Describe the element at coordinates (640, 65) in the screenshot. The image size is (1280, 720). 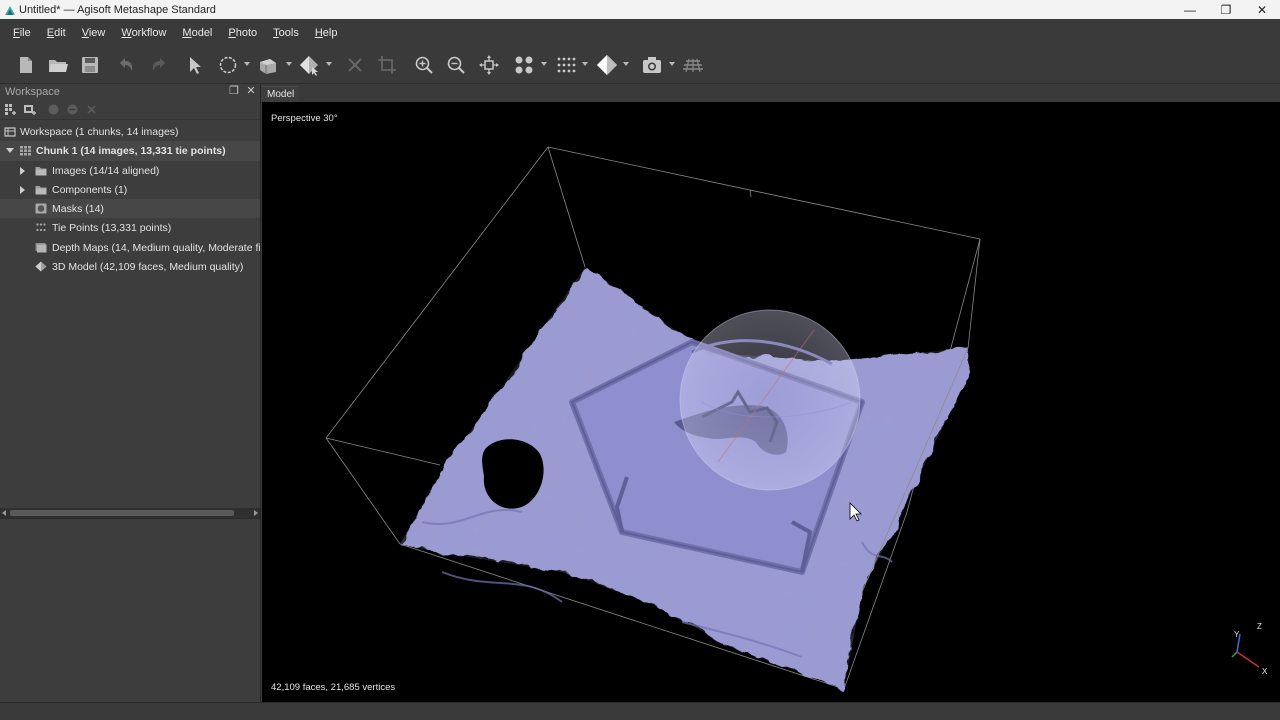
I see `main-toolbar` at that location.